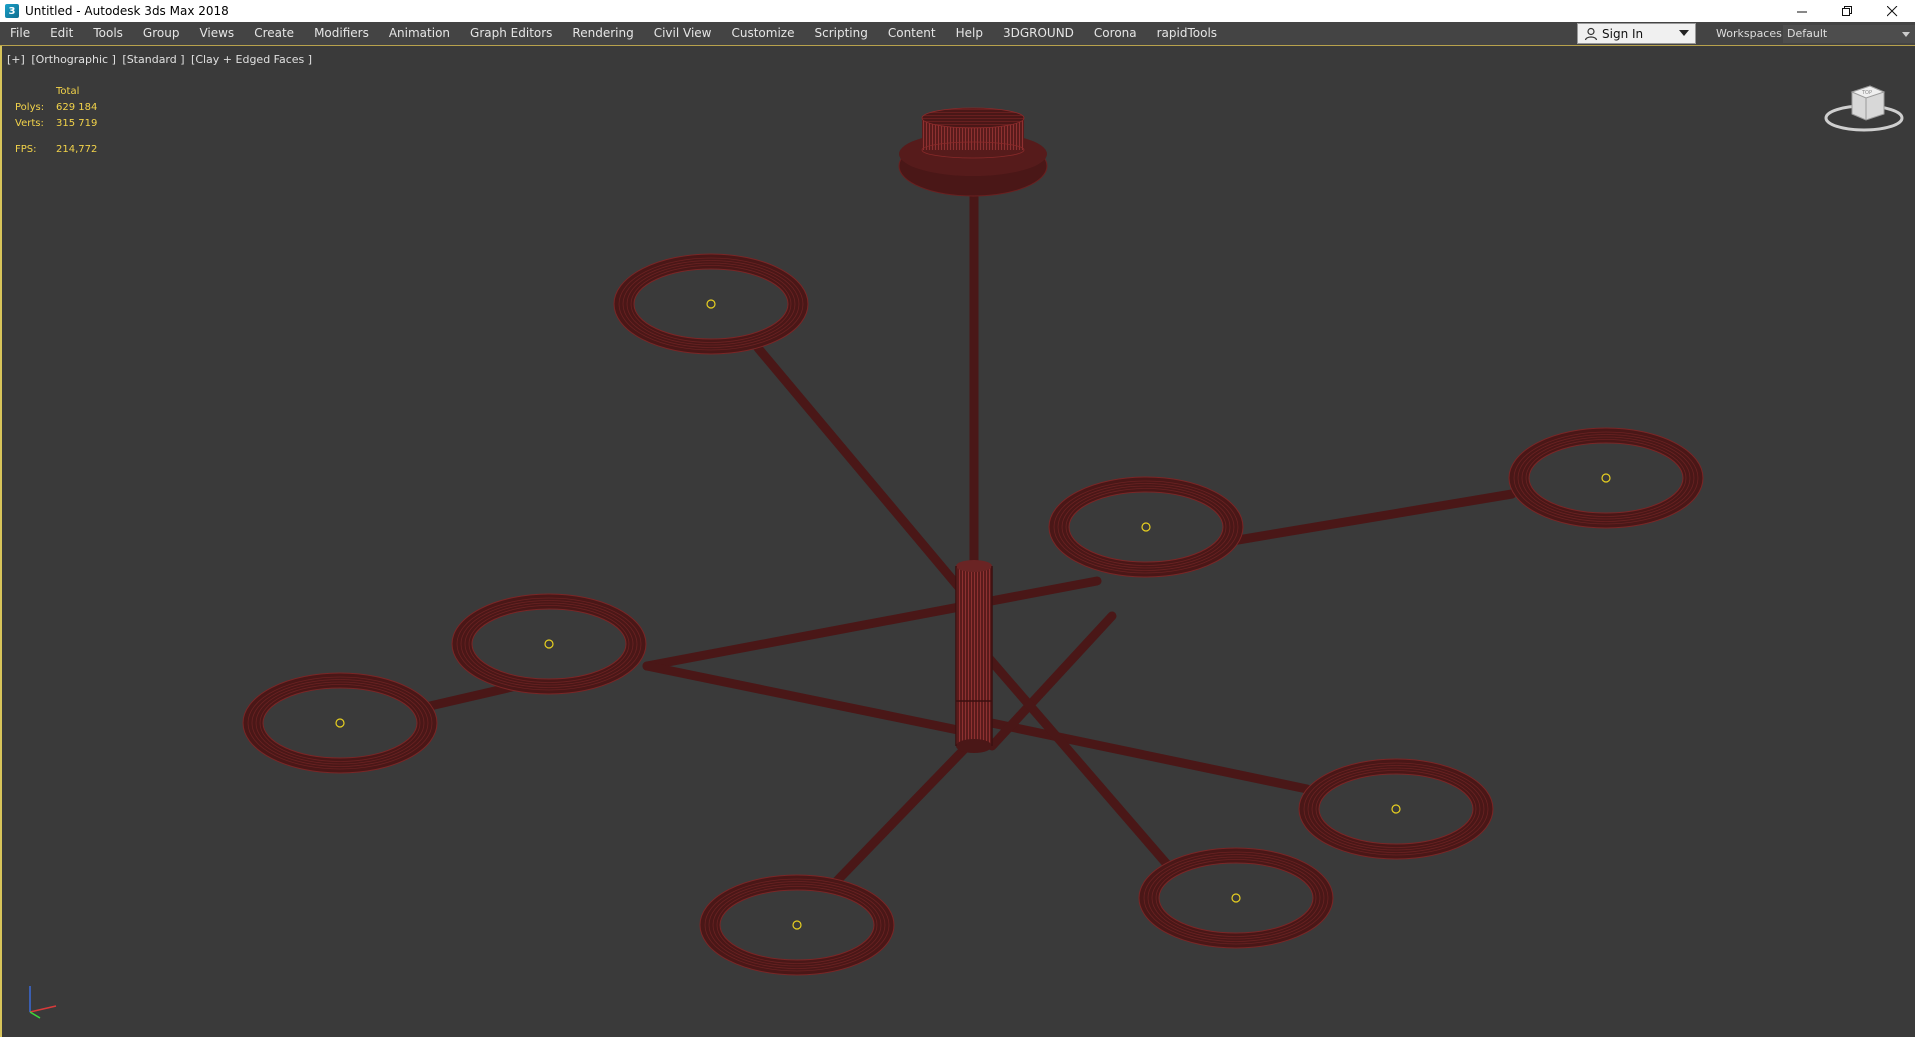 This screenshot has width=1915, height=1037. Describe the element at coordinates (1802, 11) in the screenshot. I see `minimize-icon` at that location.